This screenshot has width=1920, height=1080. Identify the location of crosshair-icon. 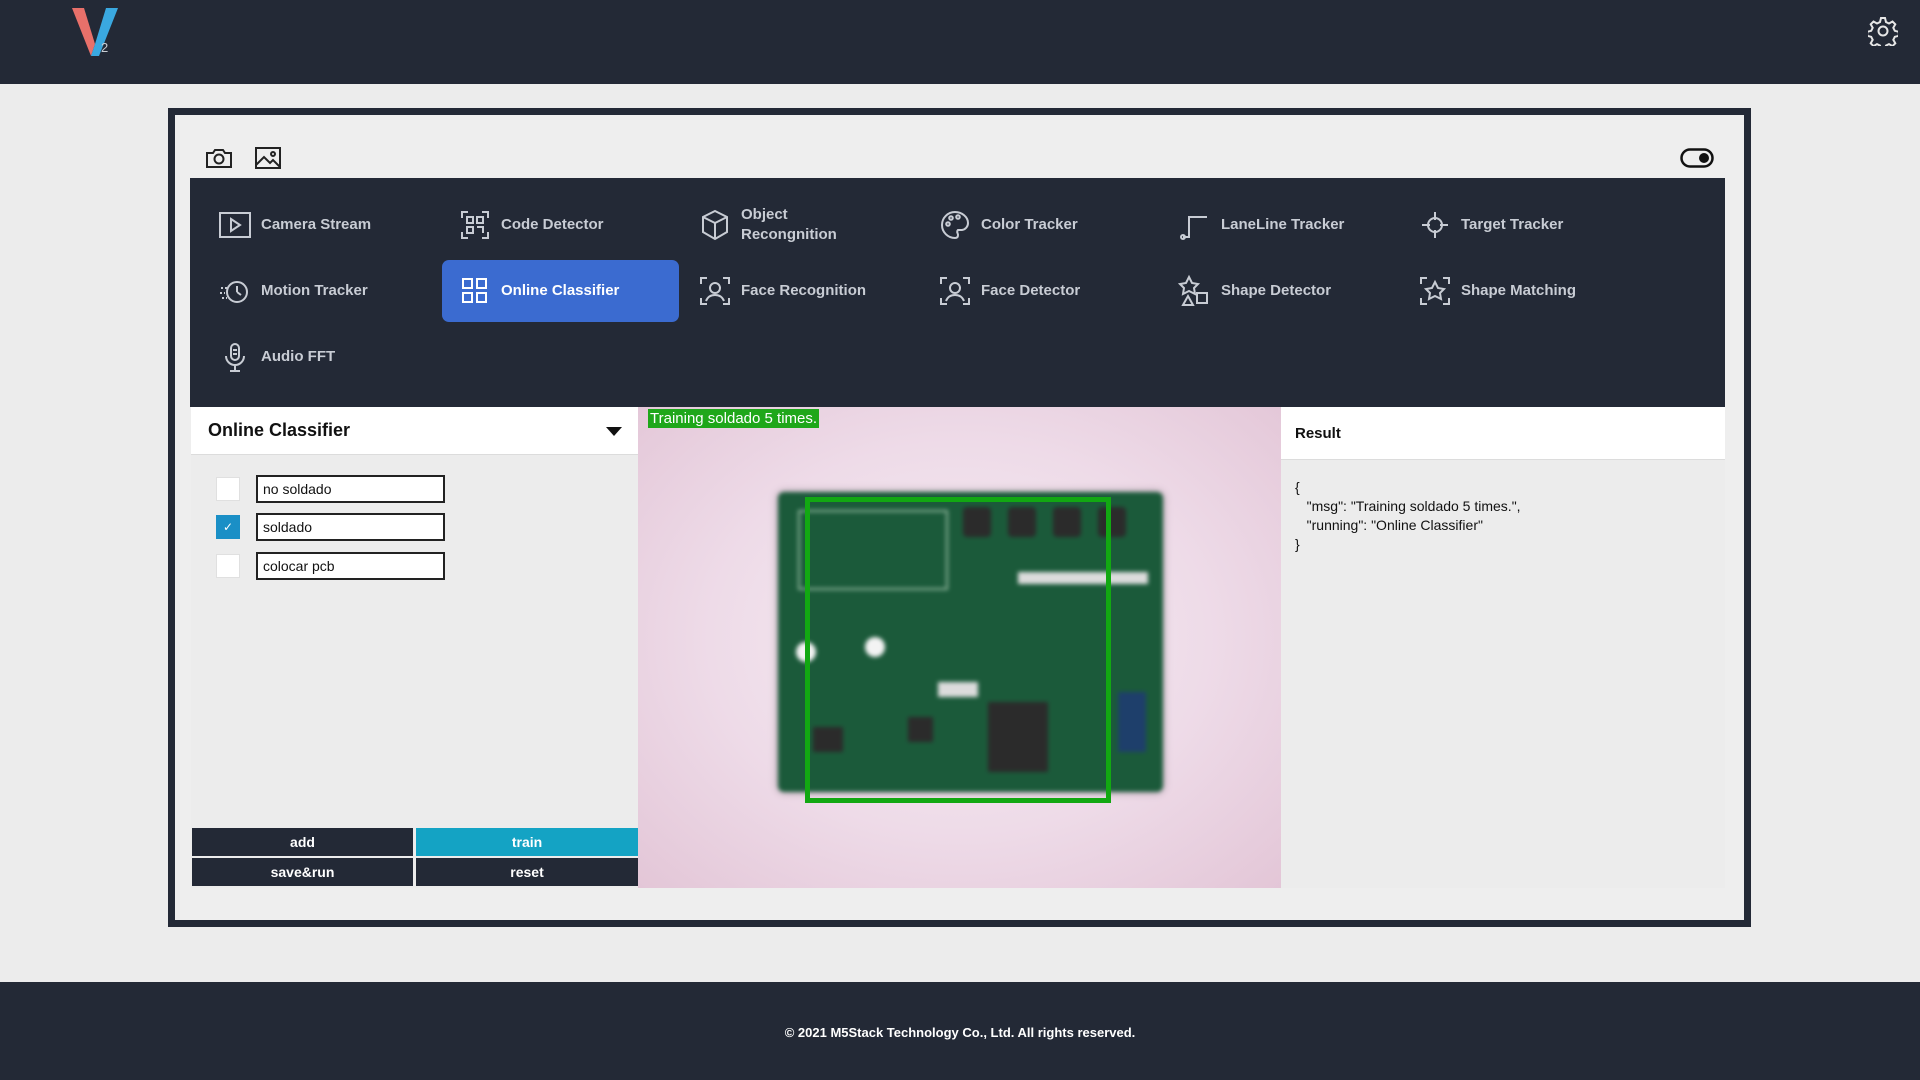
(1435, 225).